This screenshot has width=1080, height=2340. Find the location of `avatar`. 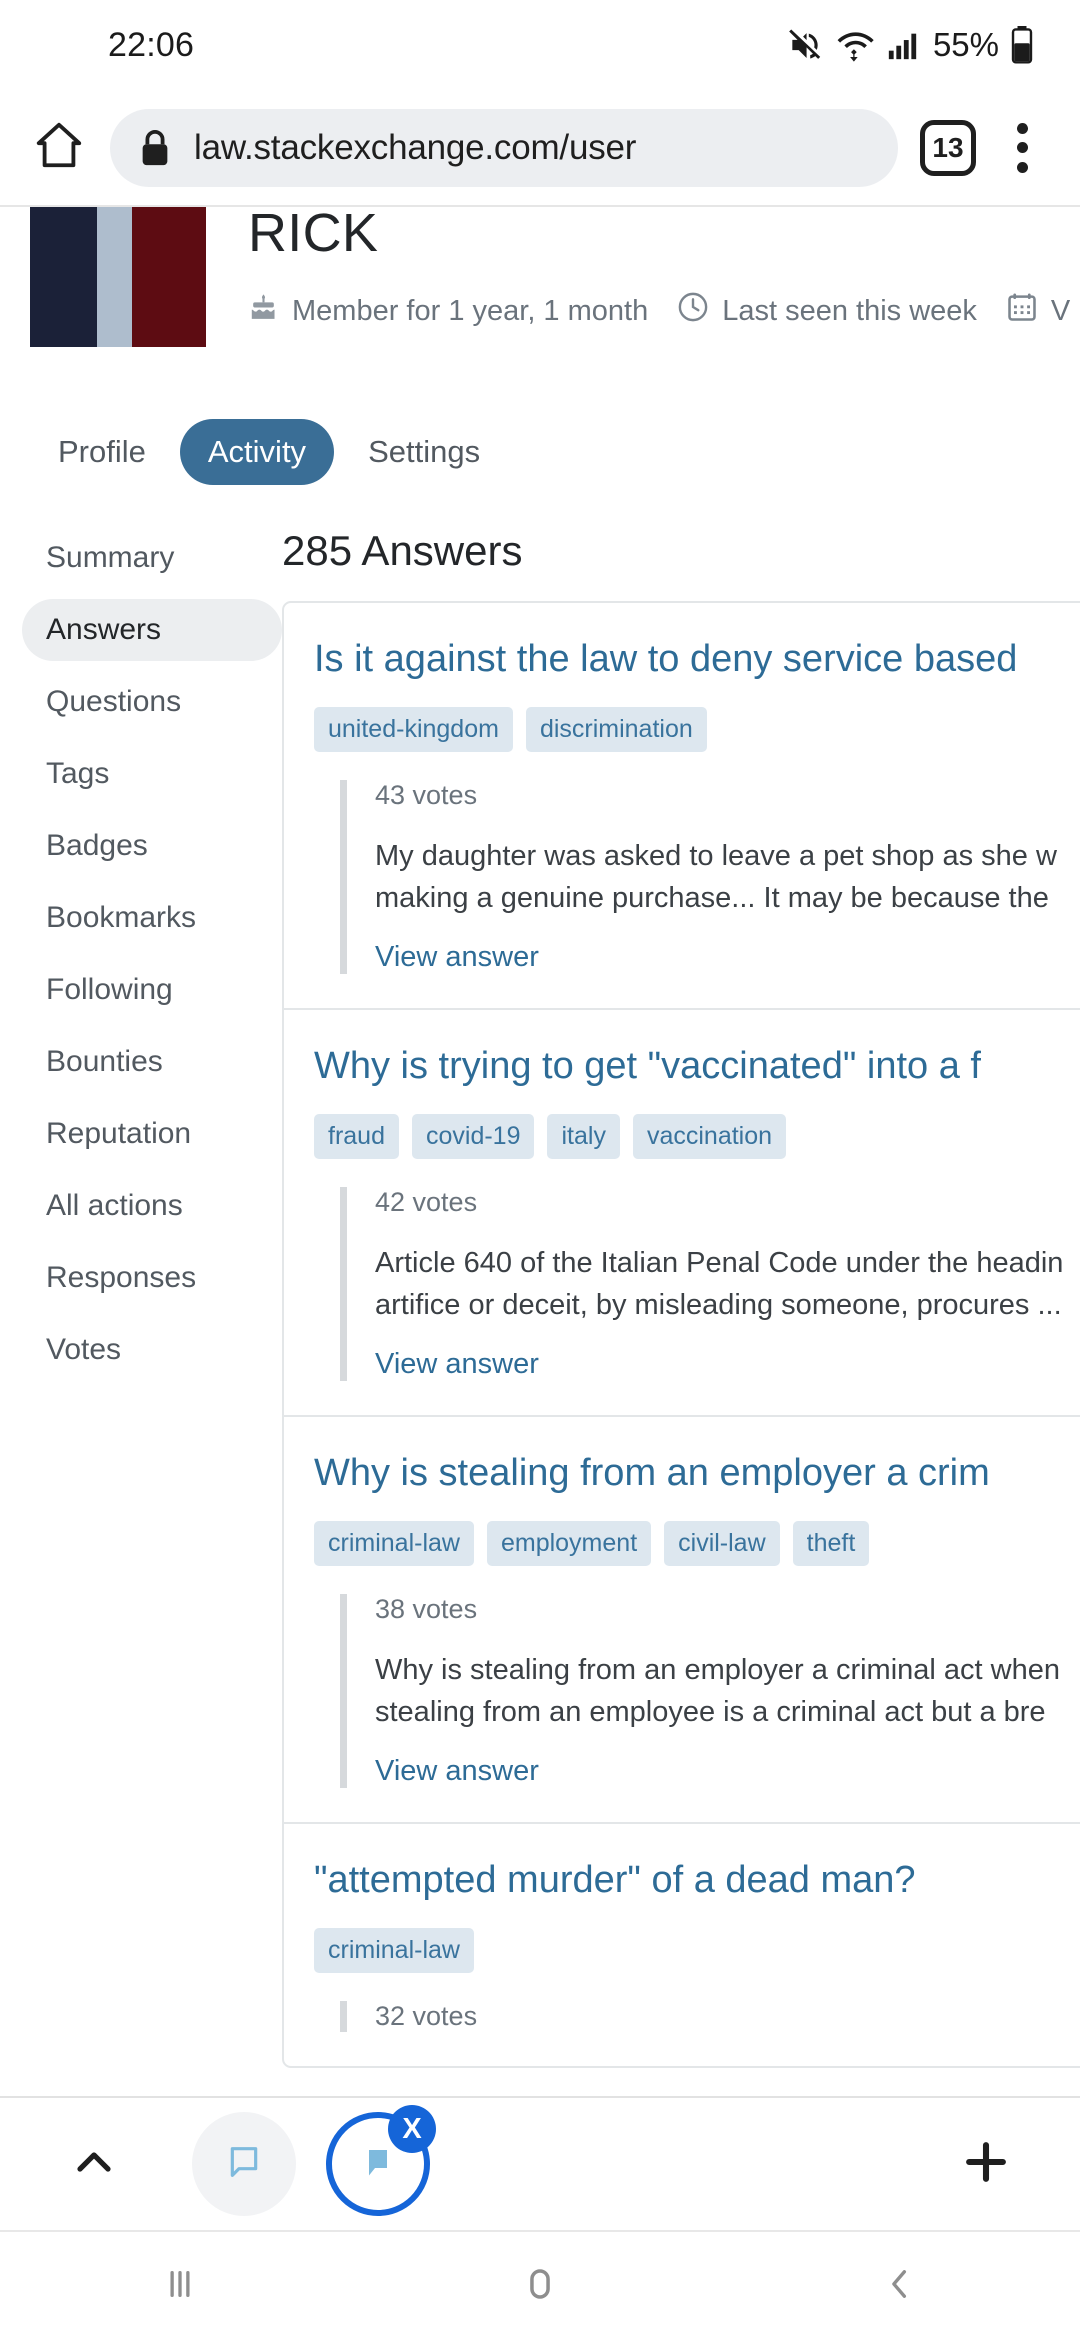

avatar is located at coordinates (118, 277).